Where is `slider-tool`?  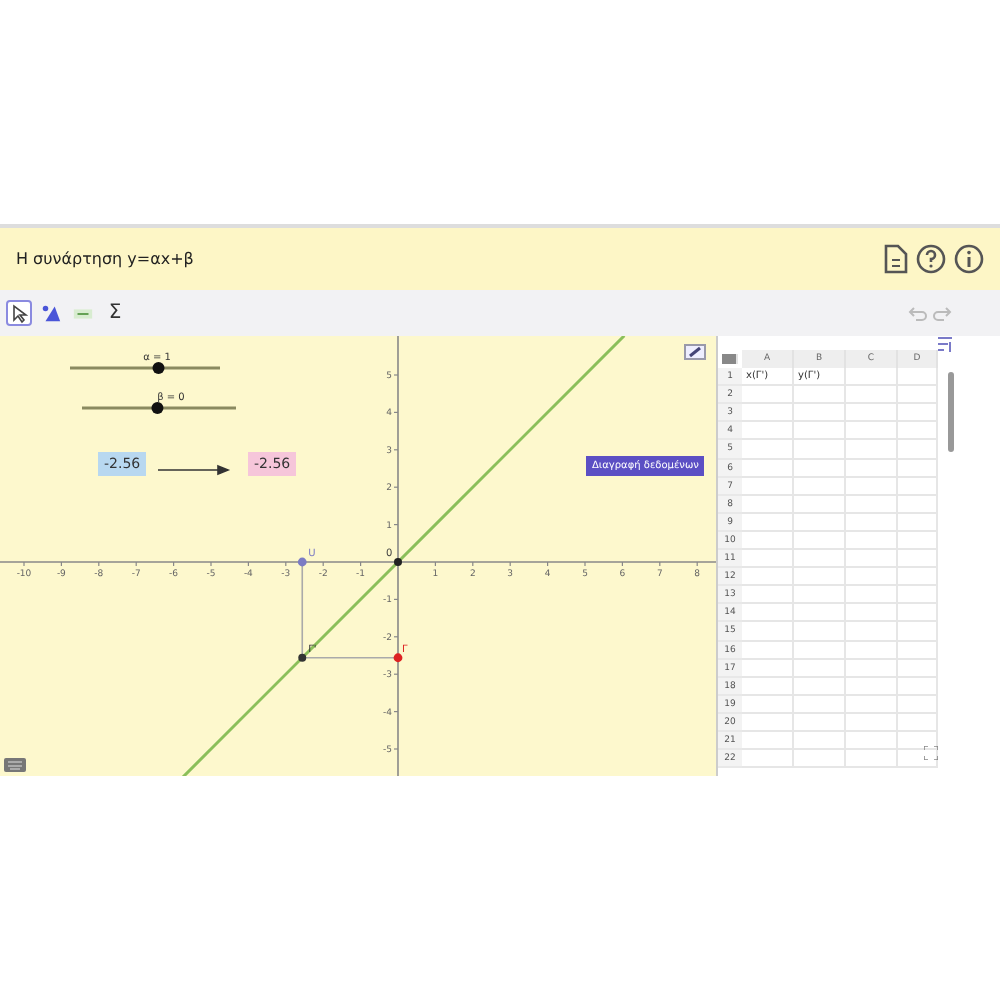
slider-tool is located at coordinates (51, 313).